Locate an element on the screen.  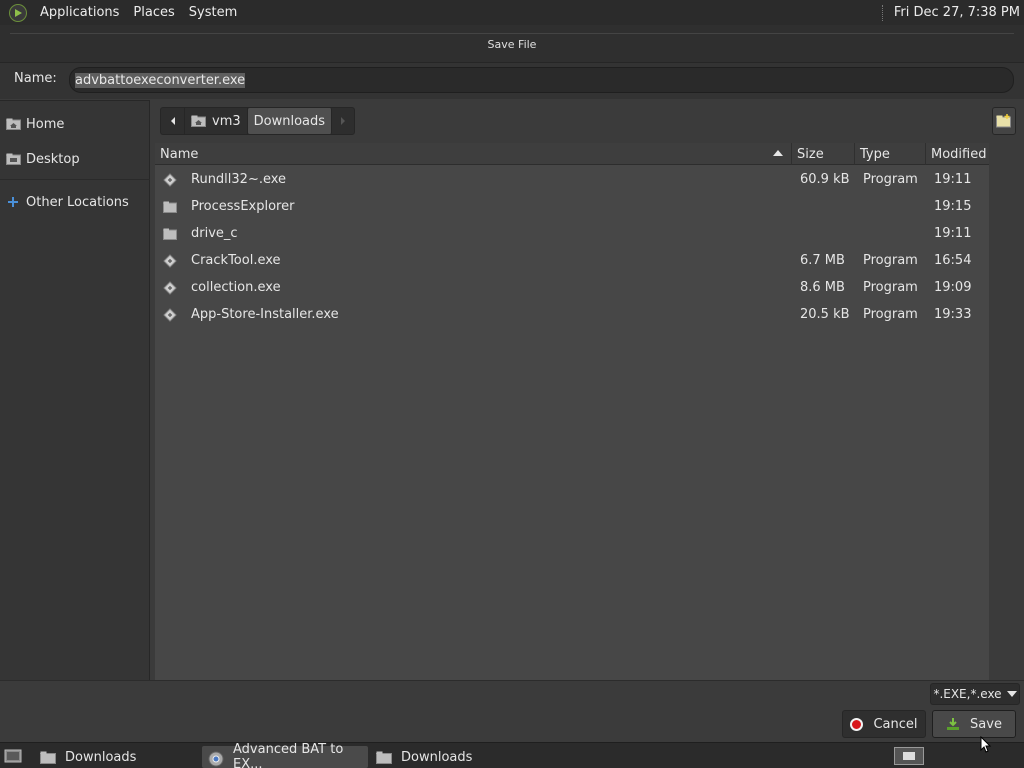
column-label: Name is located at coordinates (179, 154).